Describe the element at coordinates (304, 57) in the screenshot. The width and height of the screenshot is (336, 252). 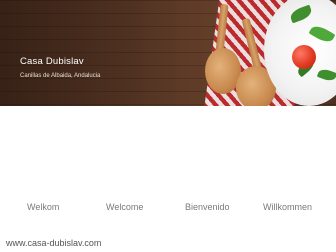
I see `tomato-image` at that location.